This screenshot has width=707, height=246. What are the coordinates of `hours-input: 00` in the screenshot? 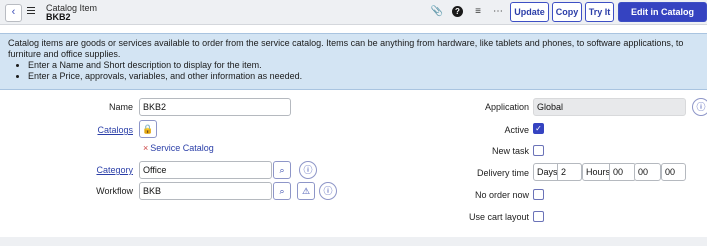 It's located at (622, 172).